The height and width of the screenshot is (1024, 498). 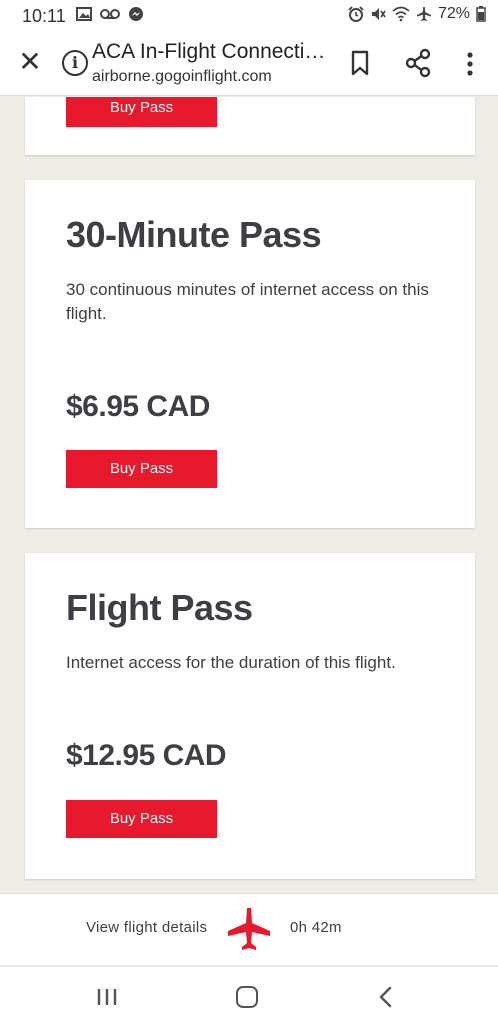 I want to click on voicemail-icon, so click(x=110, y=14).